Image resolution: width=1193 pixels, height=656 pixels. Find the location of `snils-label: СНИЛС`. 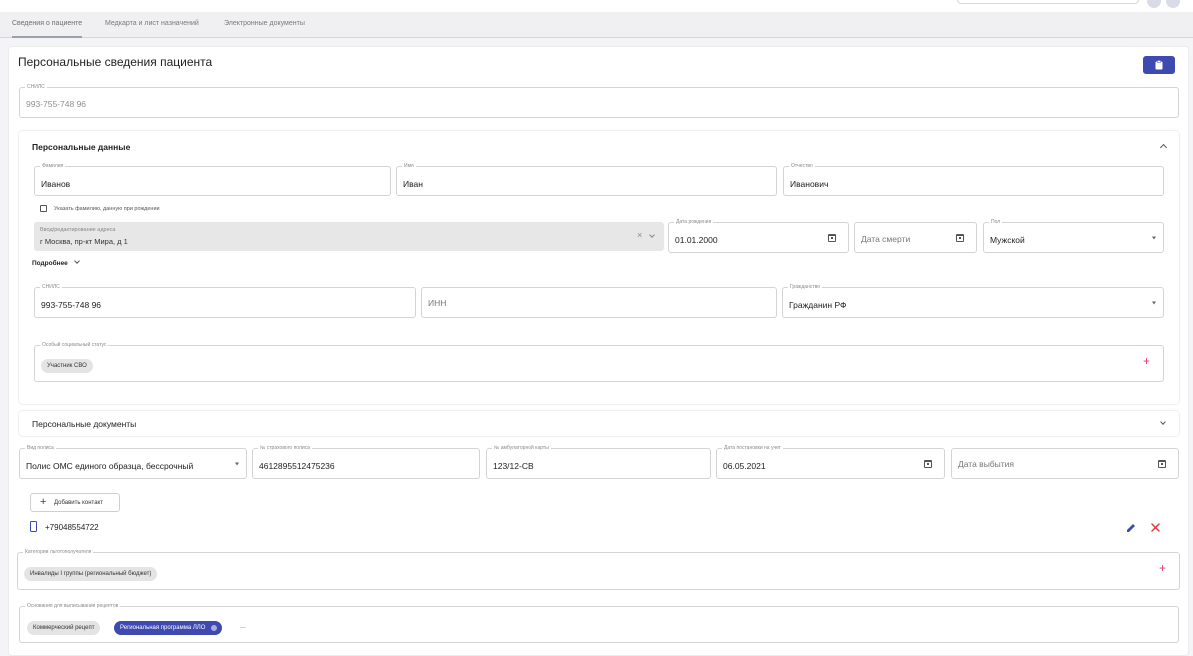

snils-label: СНИЛС is located at coordinates (51, 287).